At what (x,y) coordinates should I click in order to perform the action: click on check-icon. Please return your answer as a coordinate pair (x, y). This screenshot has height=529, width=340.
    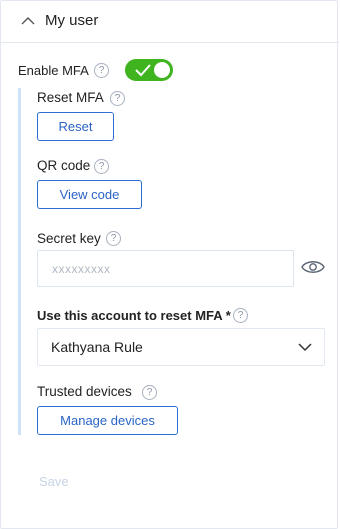
    Looking at the image, I should click on (143, 70).